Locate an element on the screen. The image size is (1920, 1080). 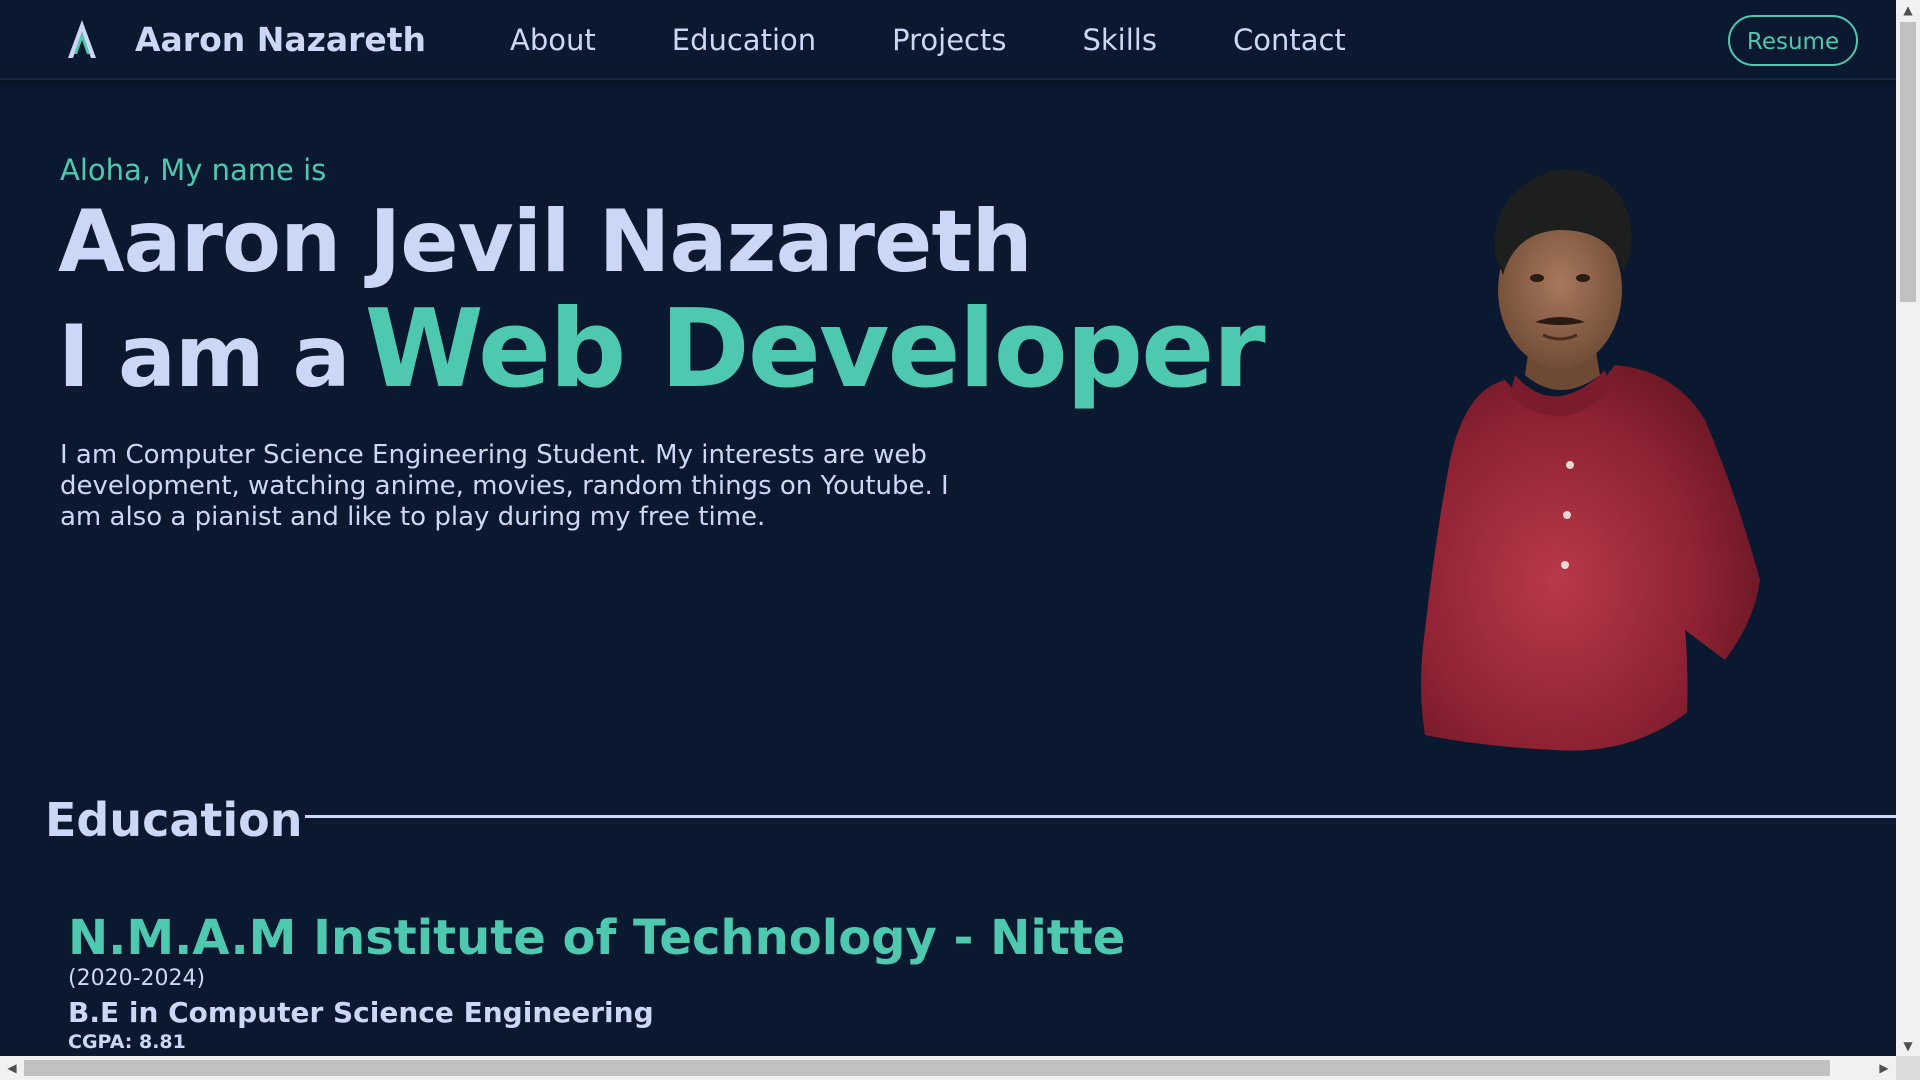
nav-link-education: Education is located at coordinates (744, 40).